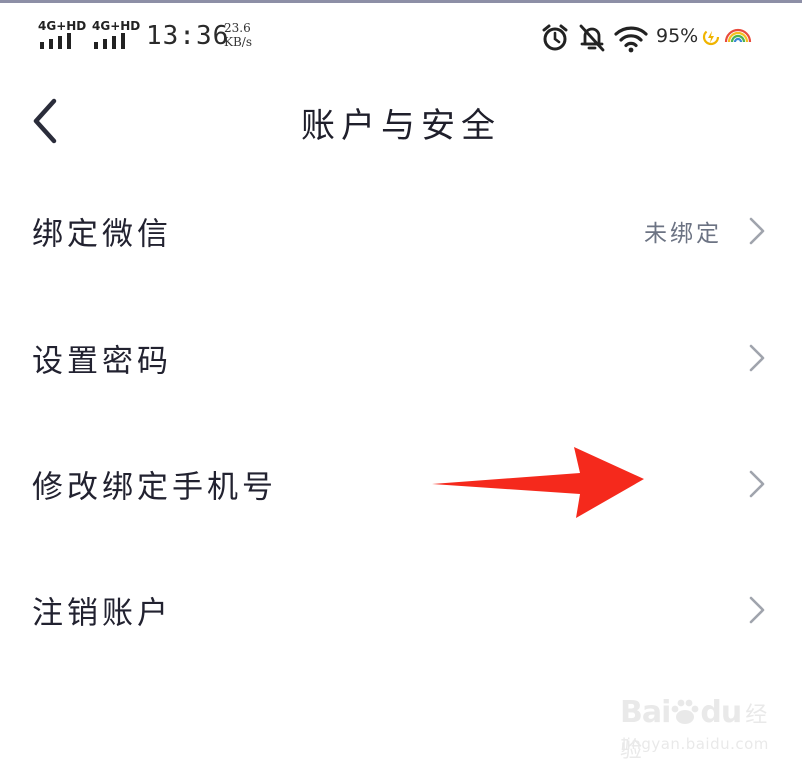  What do you see at coordinates (738, 35) in the screenshot?
I see `rainbow-icon` at bounding box center [738, 35].